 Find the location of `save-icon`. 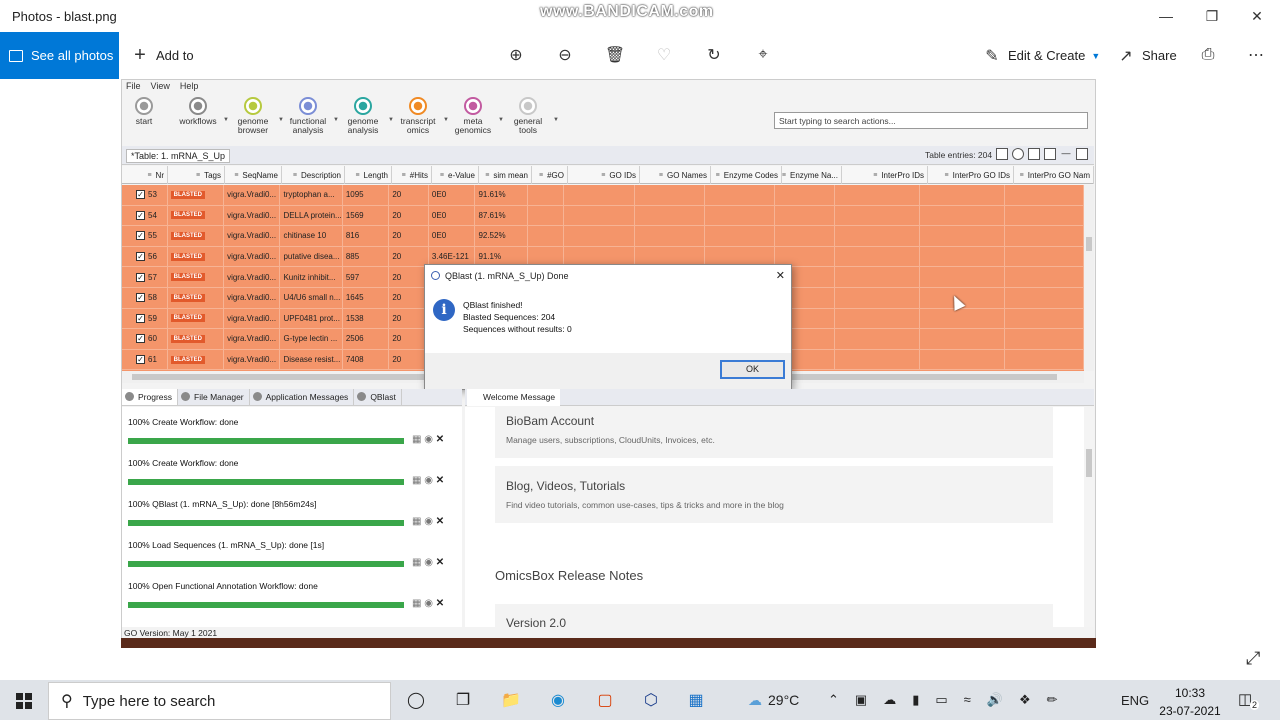

save-icon is located at coordinates (1034, 154).